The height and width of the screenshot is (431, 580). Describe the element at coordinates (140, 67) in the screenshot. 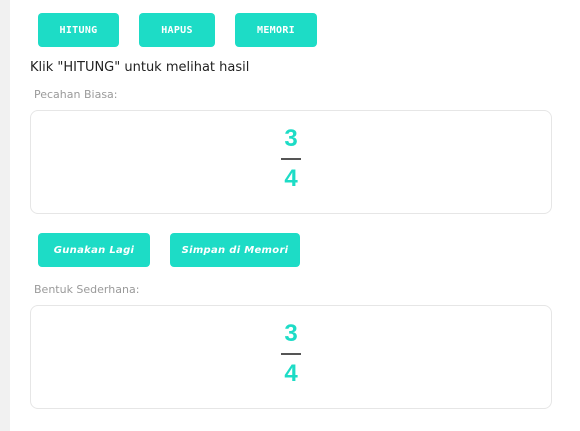

I see `instruction-text: Klik "HITUNG" untuk melihat hasil` at that location.